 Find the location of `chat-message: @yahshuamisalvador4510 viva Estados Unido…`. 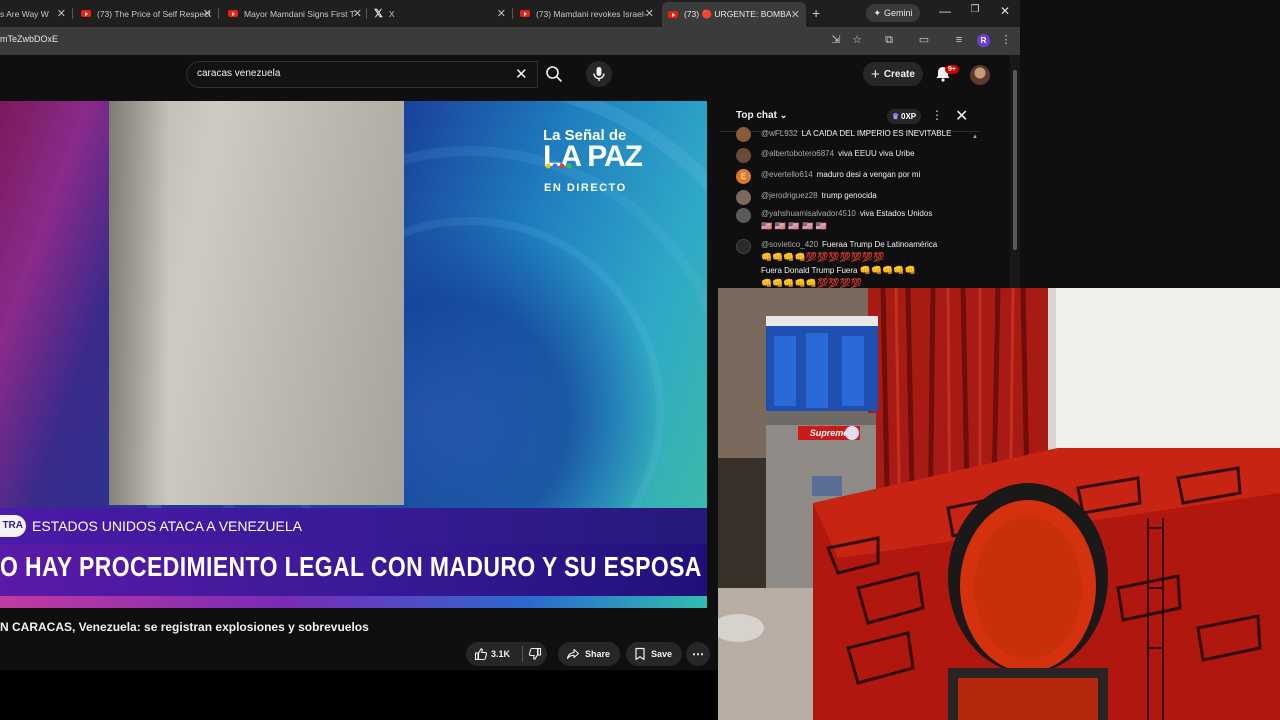

chat-message: @yahshuamisalvador4510 viva Estados Unido… is located at coordinates (851, 220).